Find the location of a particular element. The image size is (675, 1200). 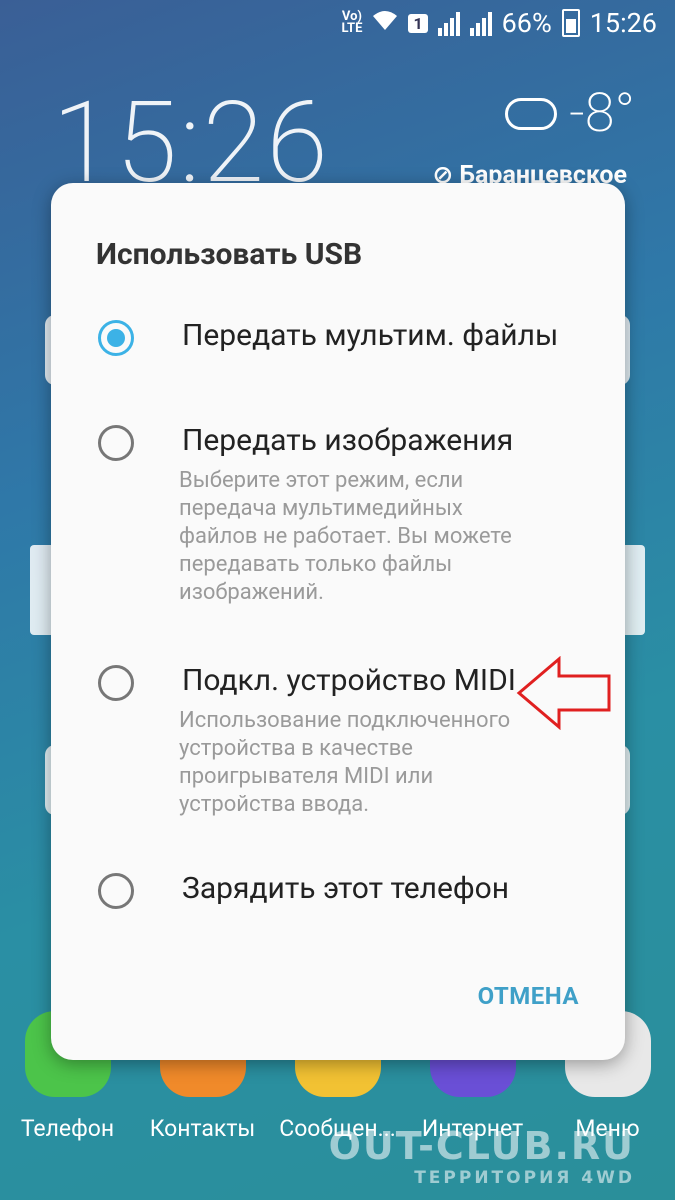

signal-sim2-icon is located at coordinates (480, 23).